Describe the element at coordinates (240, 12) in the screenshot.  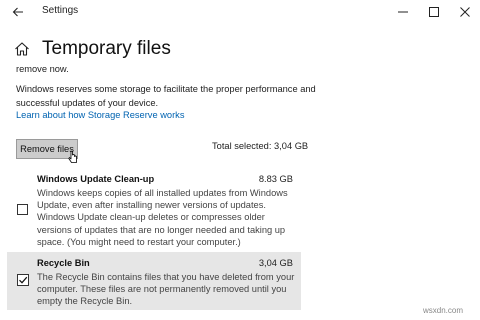
I see `title-bar: Settings` at that location.